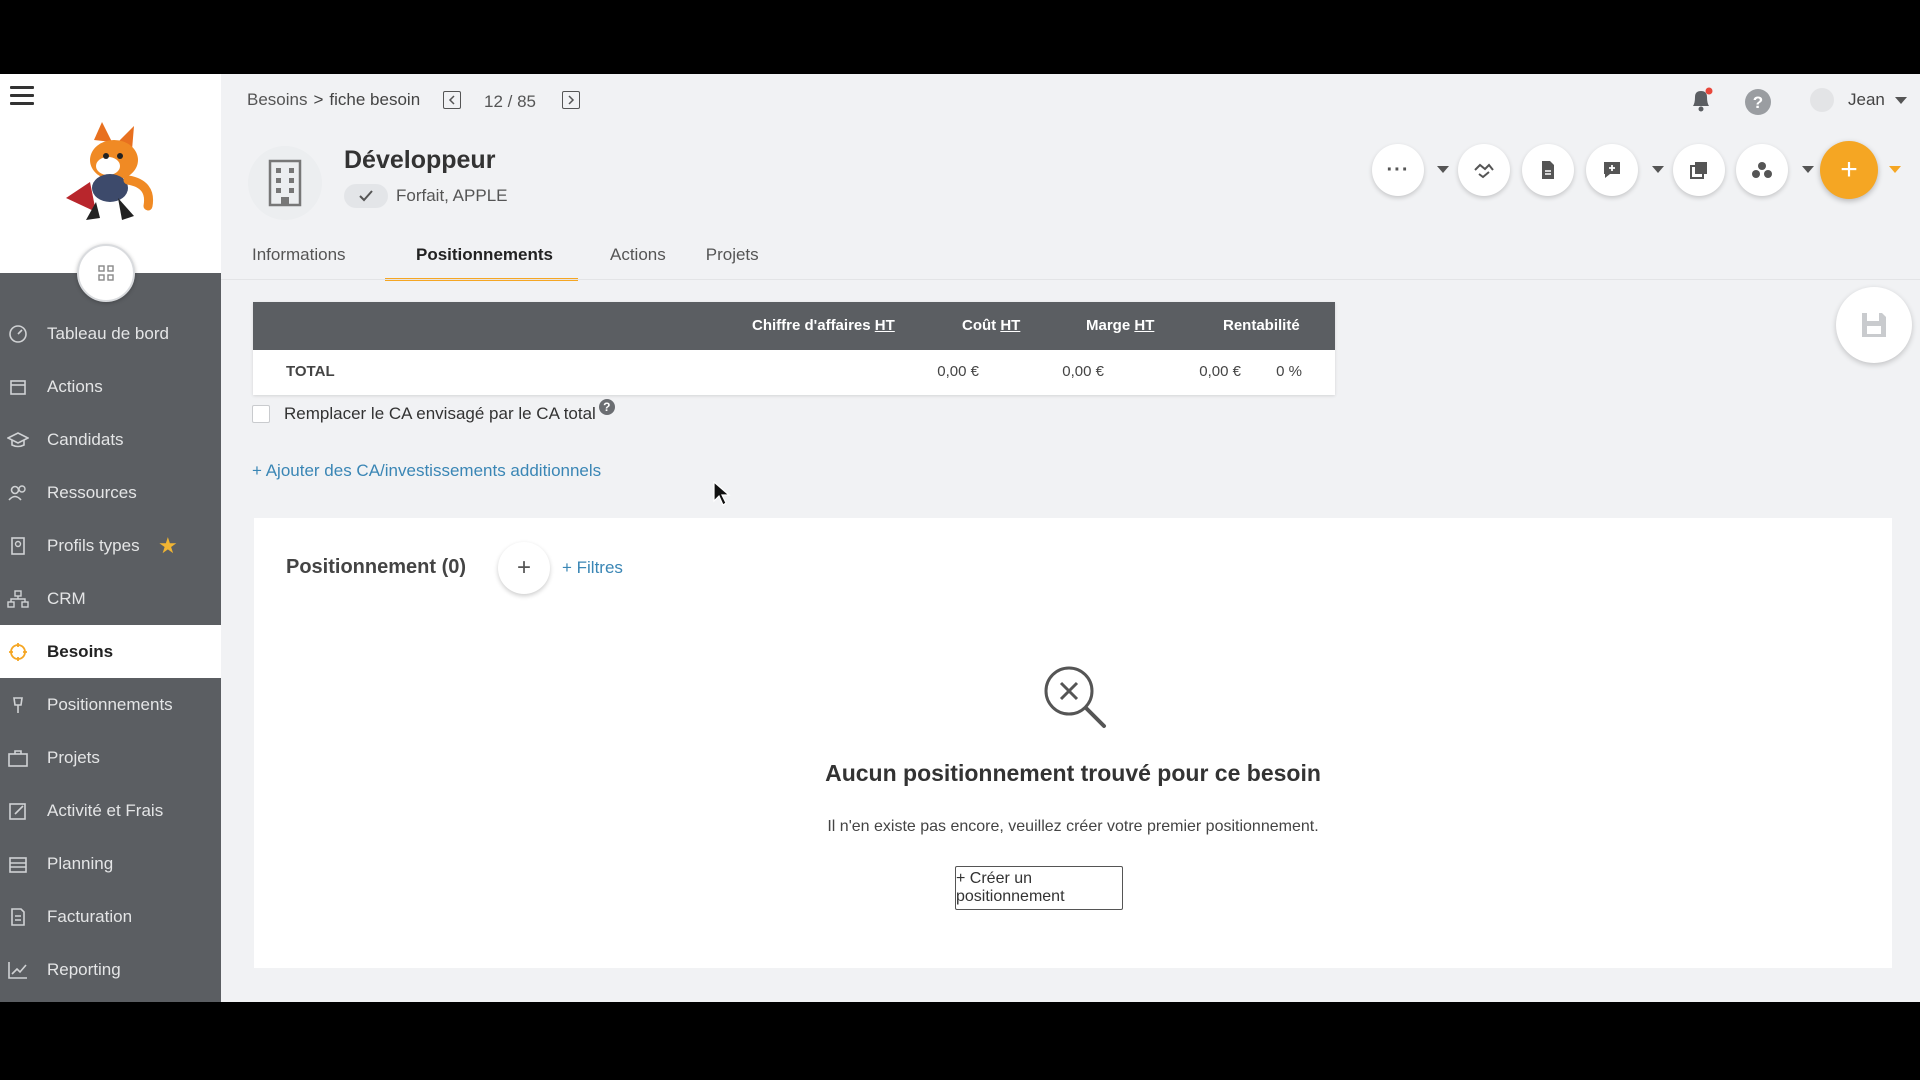  Describe the element at coordinates (732, 259) in the screenshot. I see `tab-projets: Projets` at that location.